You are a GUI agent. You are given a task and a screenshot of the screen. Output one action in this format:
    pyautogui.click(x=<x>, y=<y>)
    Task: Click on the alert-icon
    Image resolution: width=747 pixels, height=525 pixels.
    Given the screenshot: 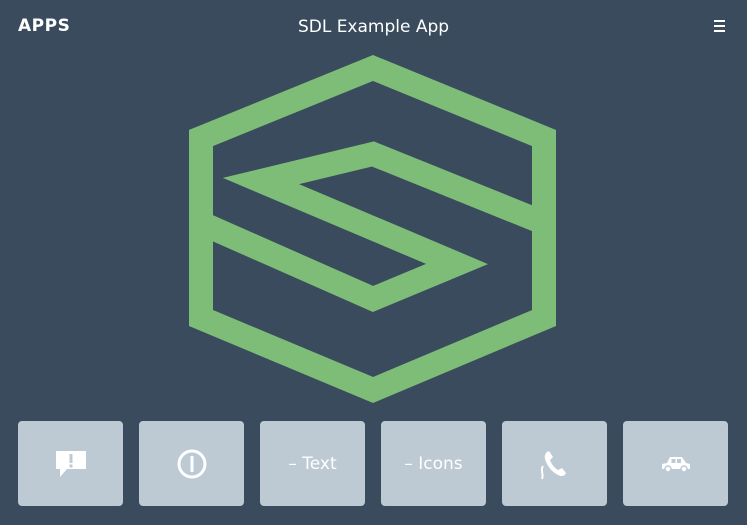 What is the action you would take?
    pyautogui.click(x=70, y=463)
    